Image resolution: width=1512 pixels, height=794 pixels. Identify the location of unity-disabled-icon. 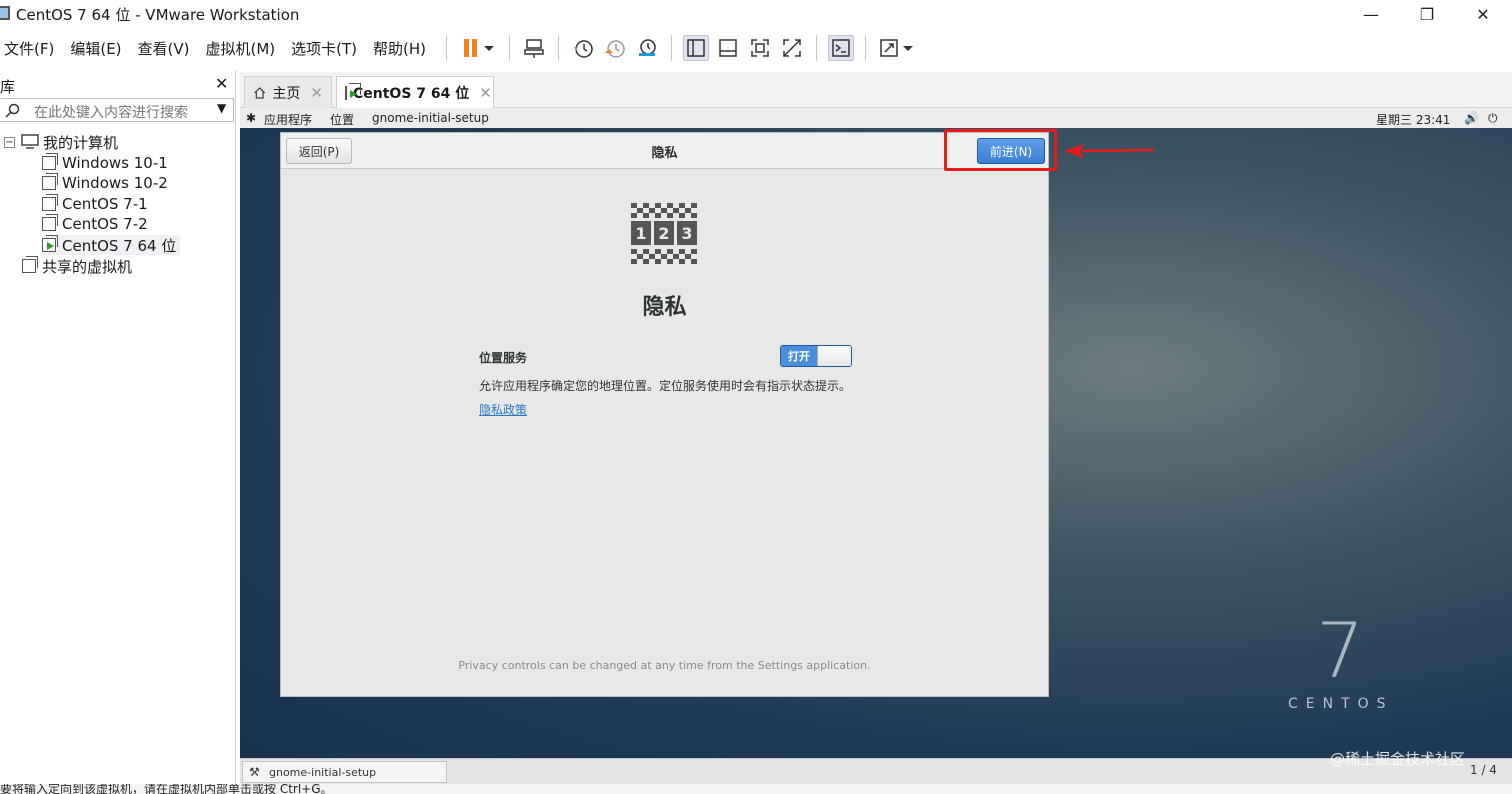
(792, 48).